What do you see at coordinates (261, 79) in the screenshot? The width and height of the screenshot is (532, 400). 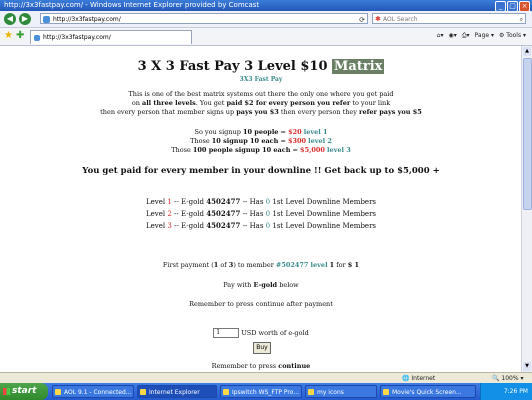 I see `page-subtitle: 3X3 Fast Pay` at bounding box center [261, 79].